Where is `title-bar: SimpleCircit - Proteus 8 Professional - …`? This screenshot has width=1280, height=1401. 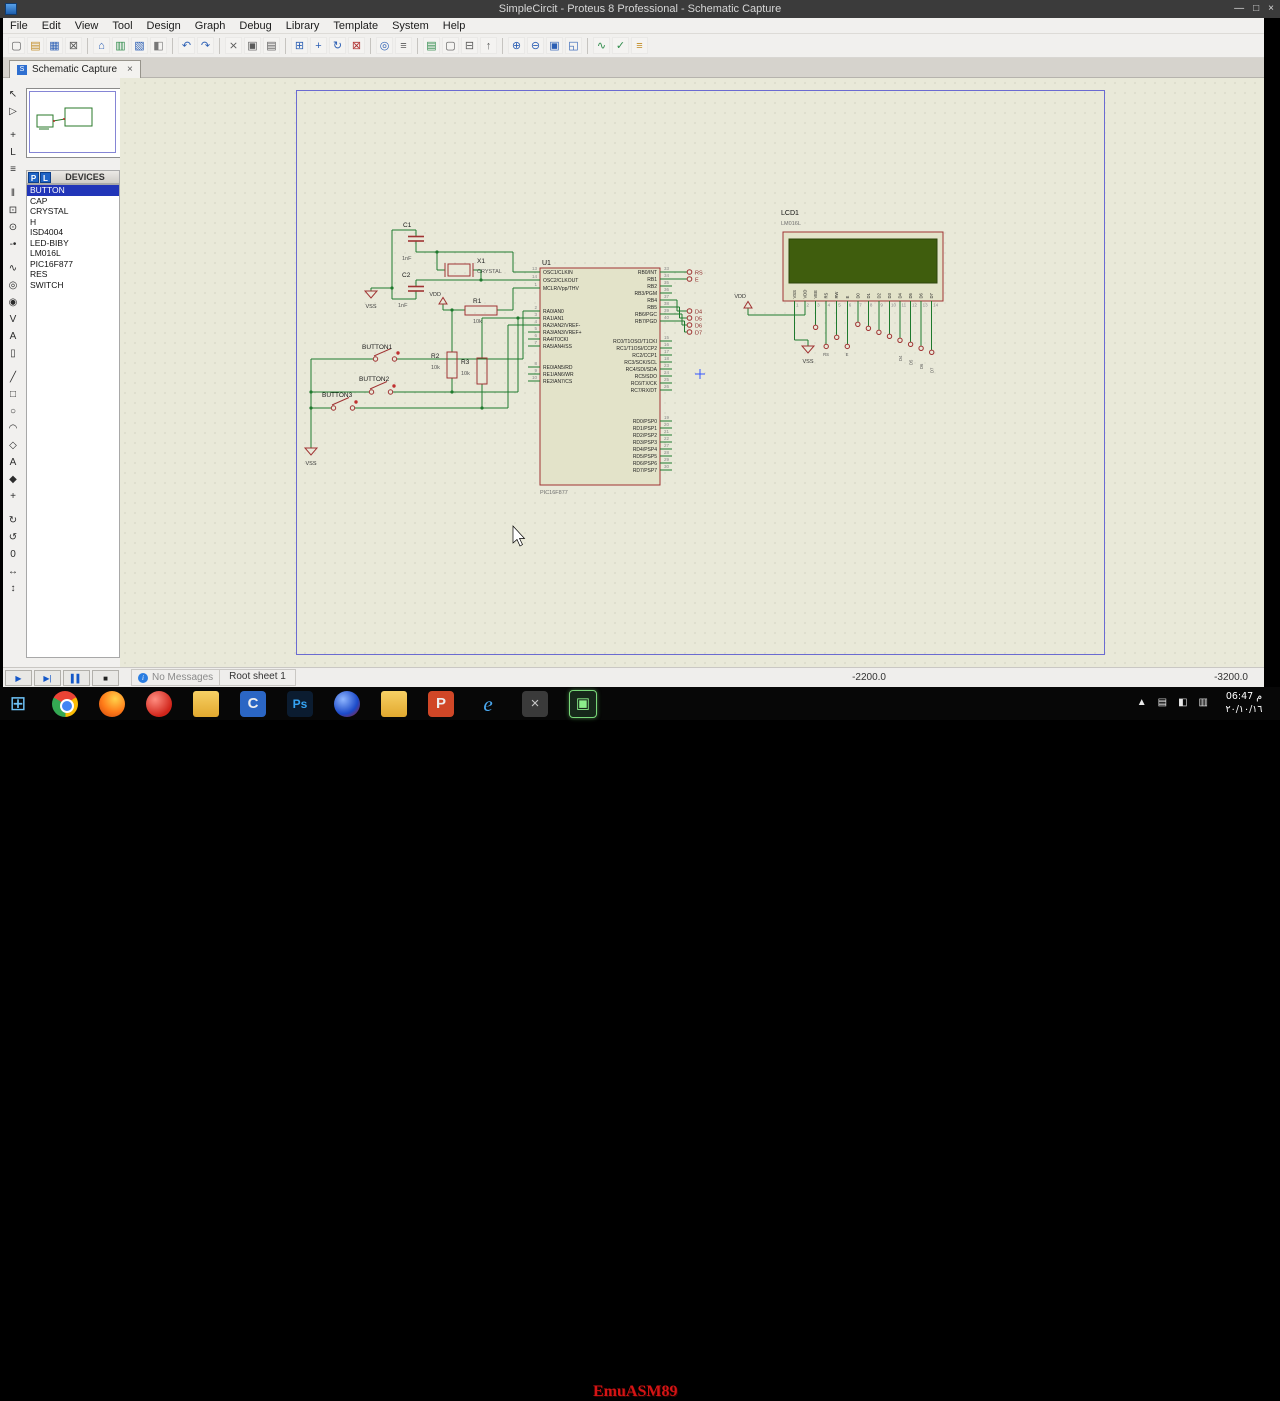
title-bar: SimpleCircit - Proteus 8 Professional - … is located at coordinates (640, 9).